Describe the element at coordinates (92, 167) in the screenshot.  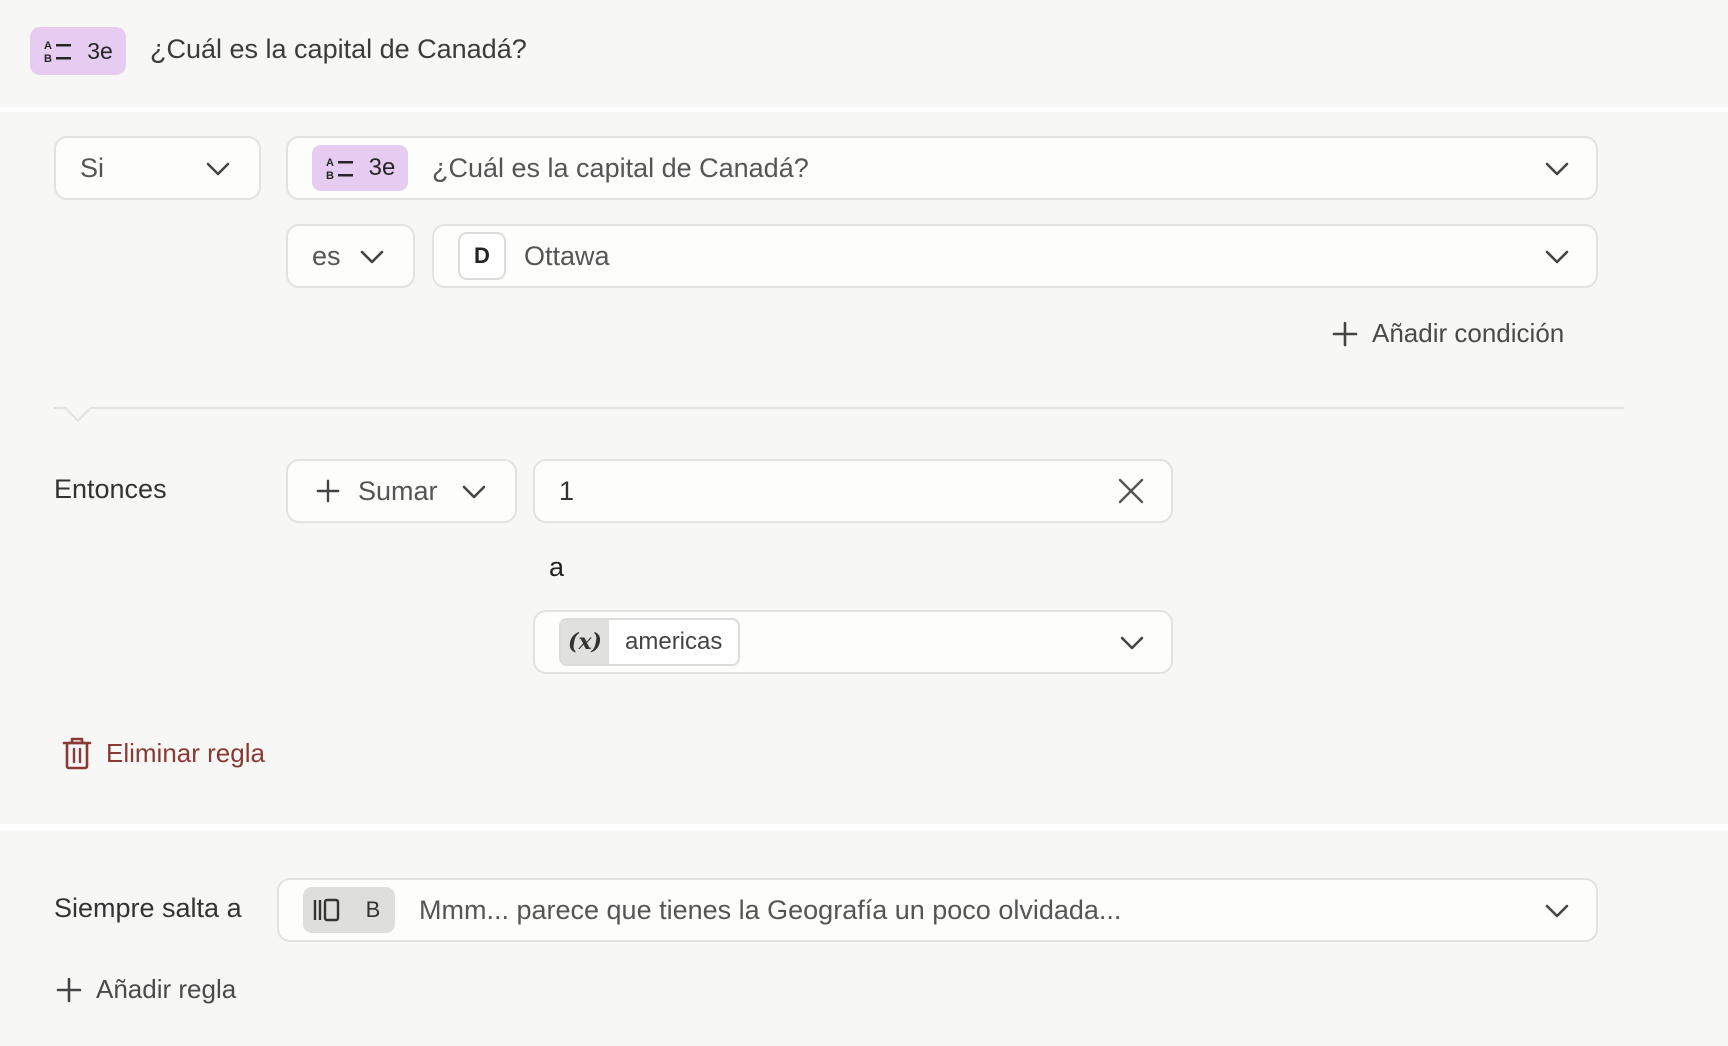
I see `condition-type-value: Si` at that location.